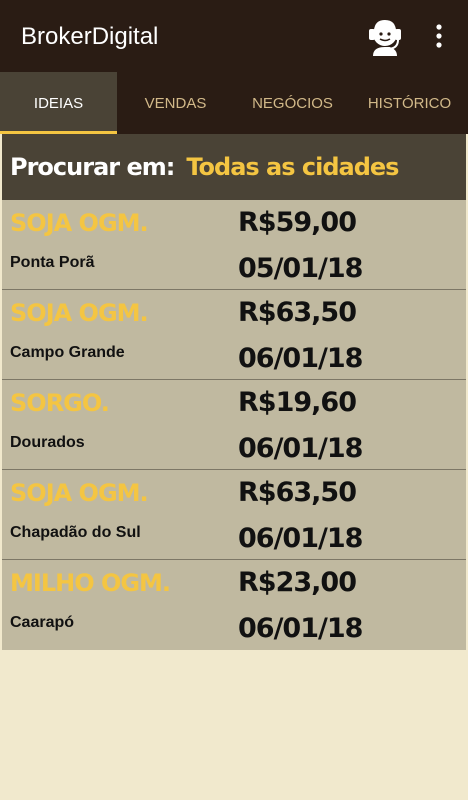 This screenshot has width=468, height=800. I want to click on filter-label: Procurar em:, so click(92, 167).